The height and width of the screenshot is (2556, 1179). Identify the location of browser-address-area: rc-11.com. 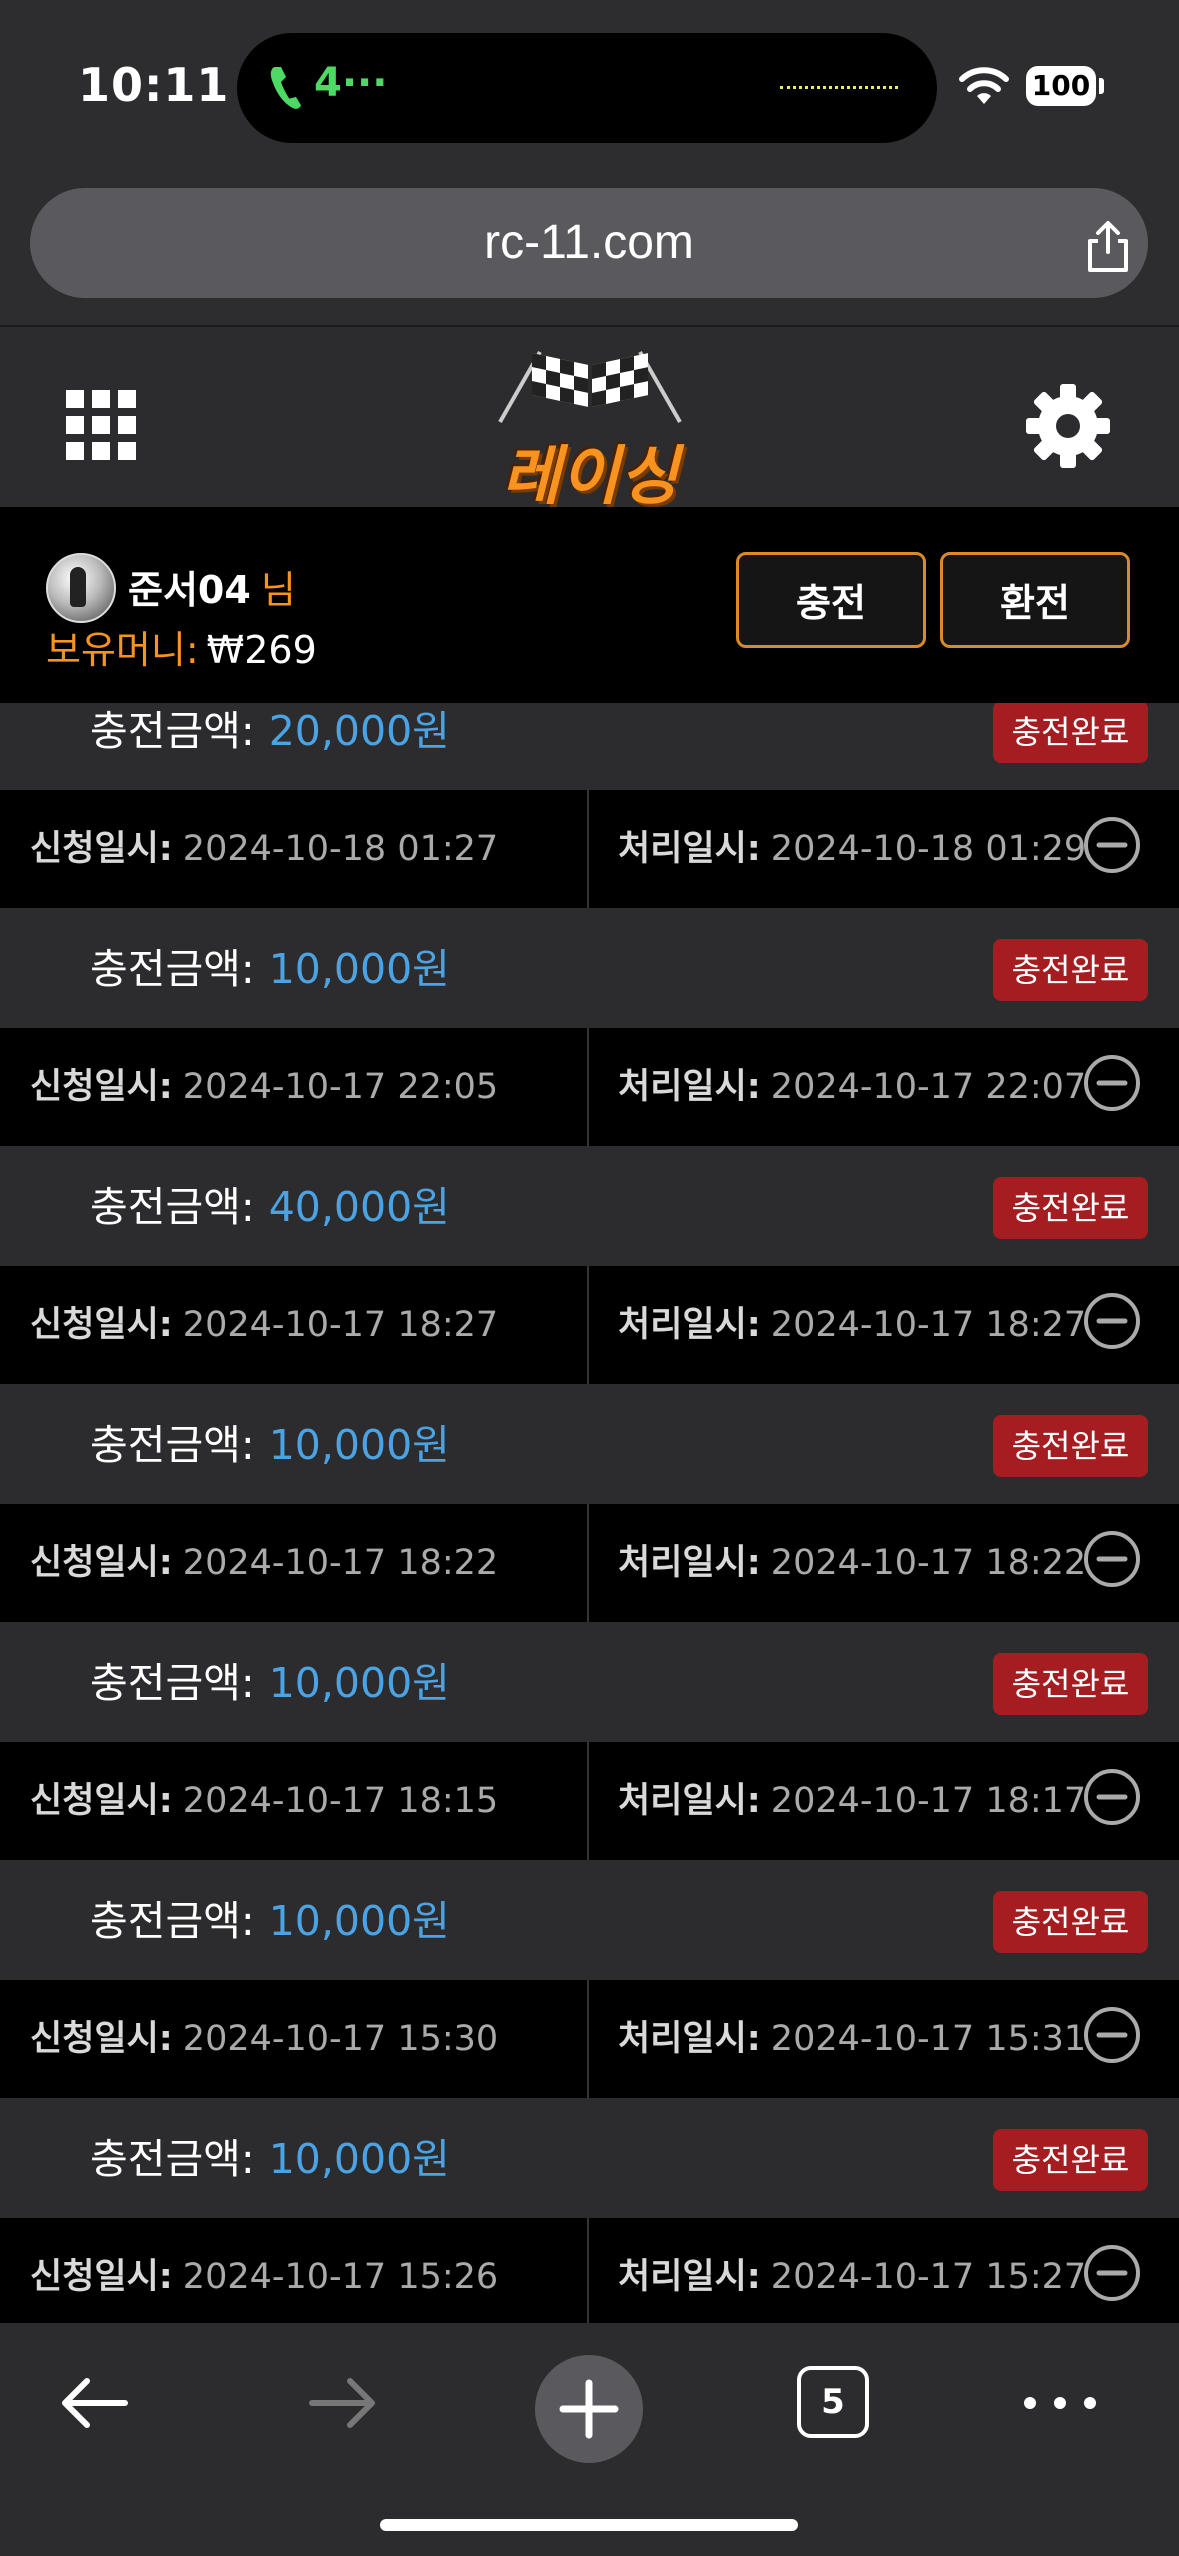
(589, 250).